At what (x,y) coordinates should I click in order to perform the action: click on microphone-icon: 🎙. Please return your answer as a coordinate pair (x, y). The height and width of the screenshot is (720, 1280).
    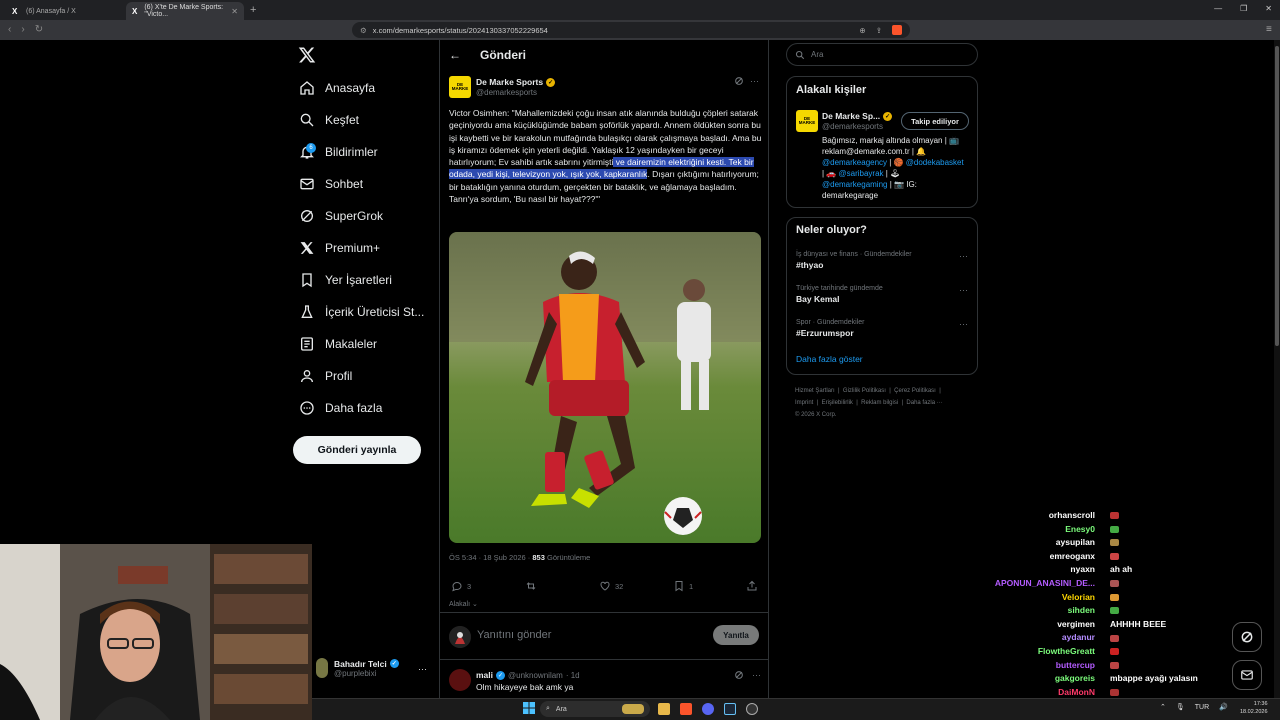
    Looking at the image, I should click on (1180, 707).